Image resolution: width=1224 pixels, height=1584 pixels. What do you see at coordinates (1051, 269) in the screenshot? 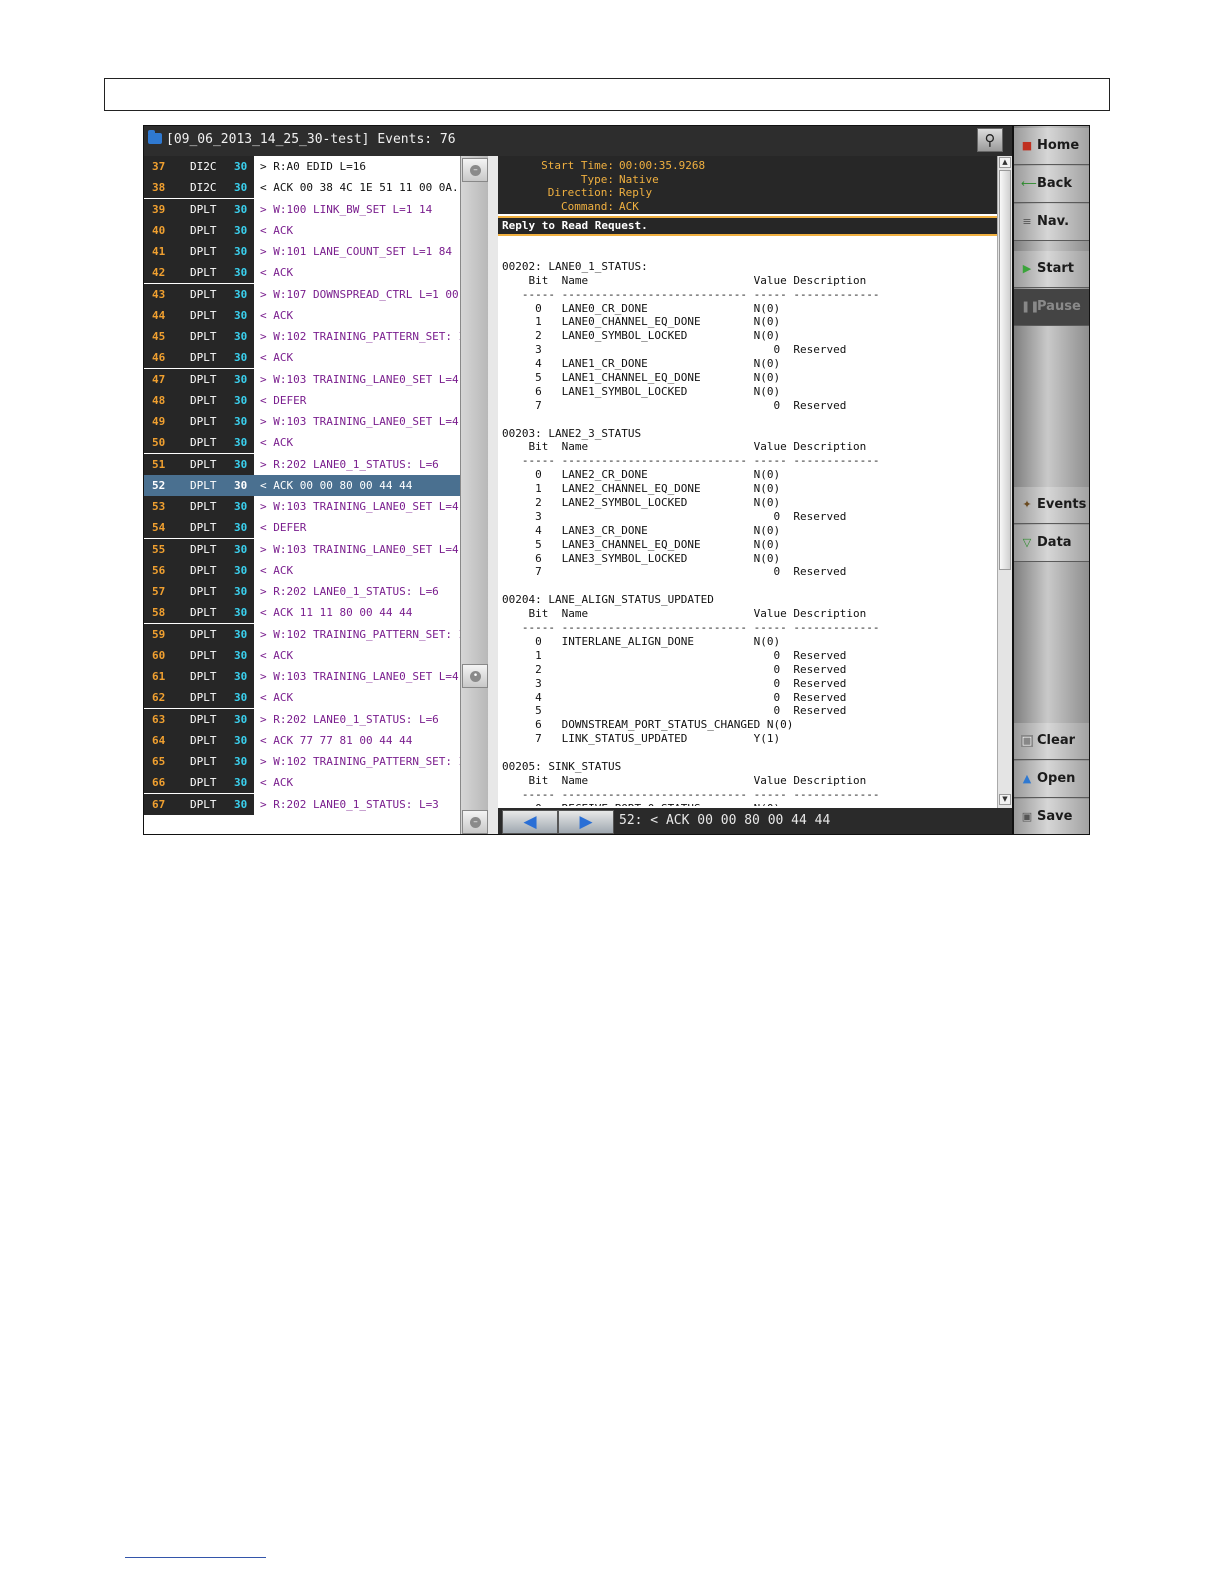
I see `start-button: ▶ Start` at bounding box center [1051, 269].